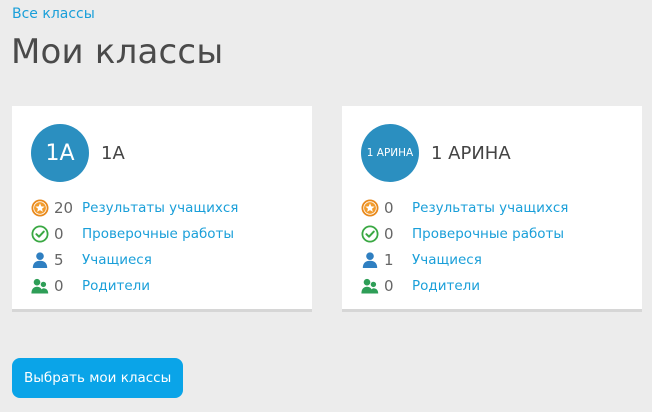 This screenshot has width=652, height=412. Describe the element at coordinates (60, 153) in the screenshot. I see `class-avatar: 1А` at that location.